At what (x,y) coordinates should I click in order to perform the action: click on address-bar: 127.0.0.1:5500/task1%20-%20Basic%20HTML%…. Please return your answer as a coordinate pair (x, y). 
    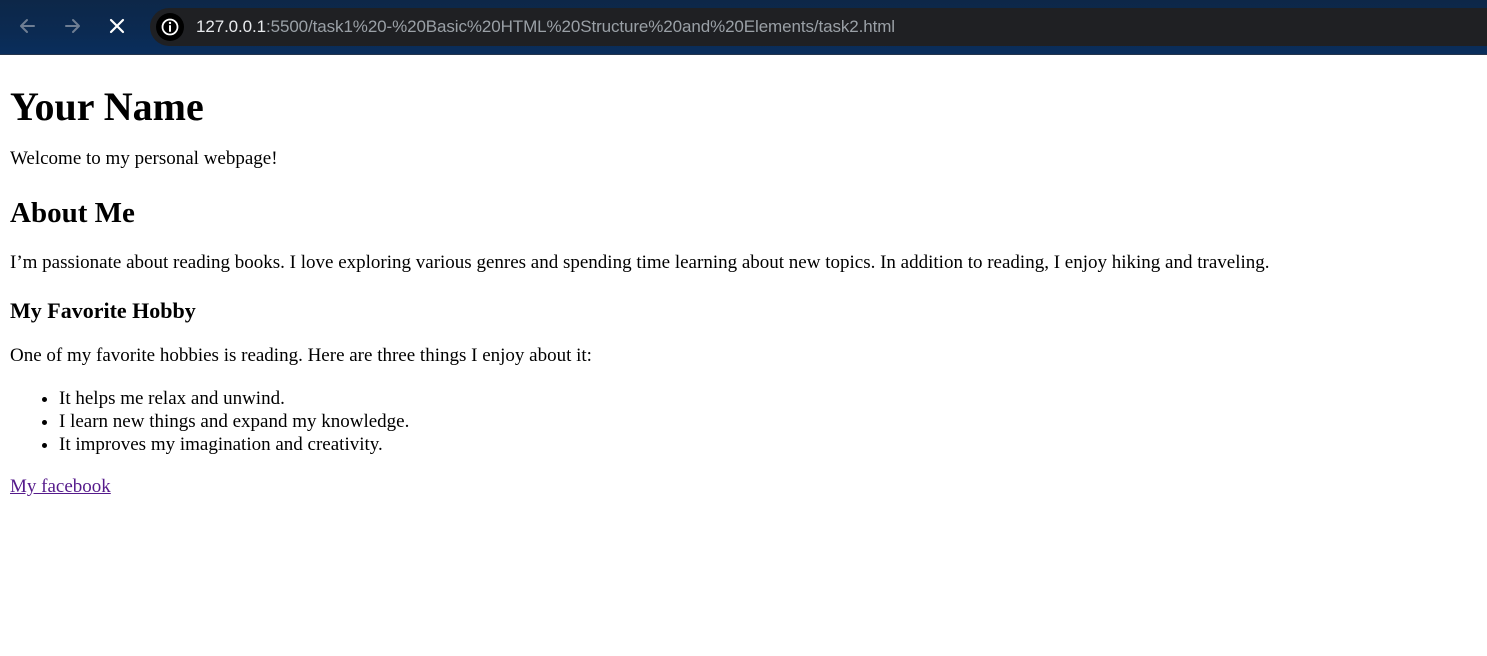
    Looking at the image, I should click on (818, 27).